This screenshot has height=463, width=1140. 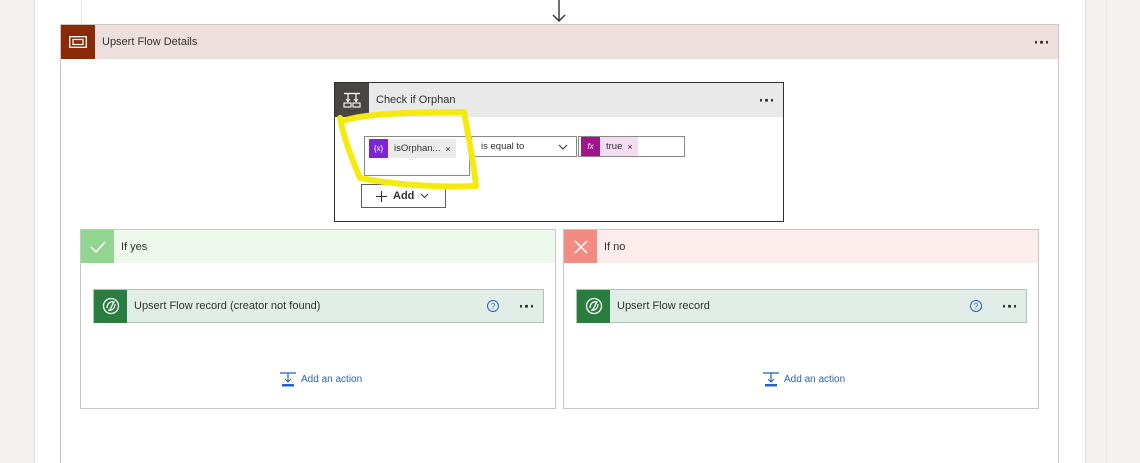 I want to click on branch-no-title: If no, so click(x=615, y=246).